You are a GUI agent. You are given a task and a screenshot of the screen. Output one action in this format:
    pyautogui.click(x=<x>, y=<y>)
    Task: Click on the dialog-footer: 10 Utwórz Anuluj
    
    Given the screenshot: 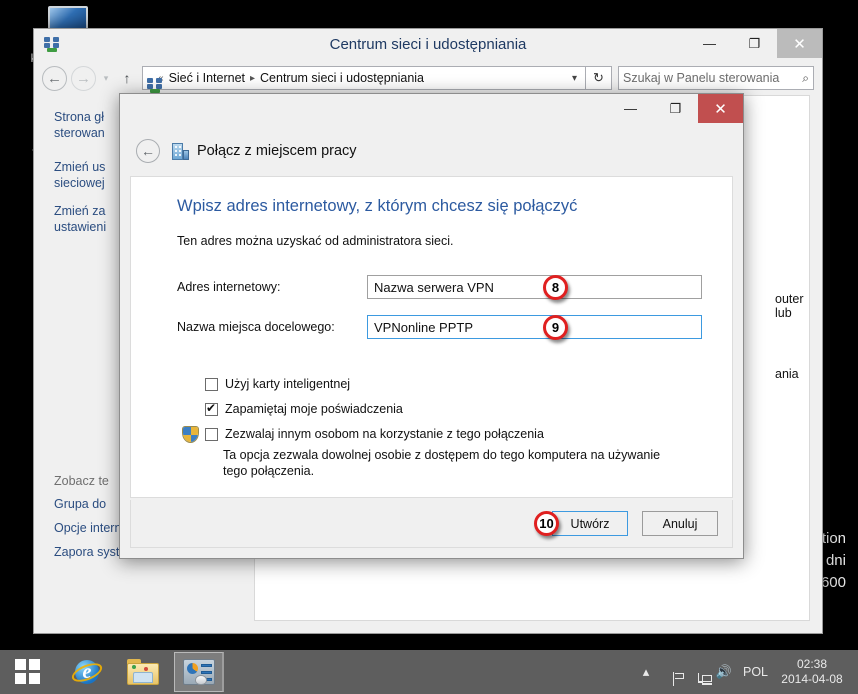 What is the action you would take?
    pyautogui.click(x=431, y=524)
    